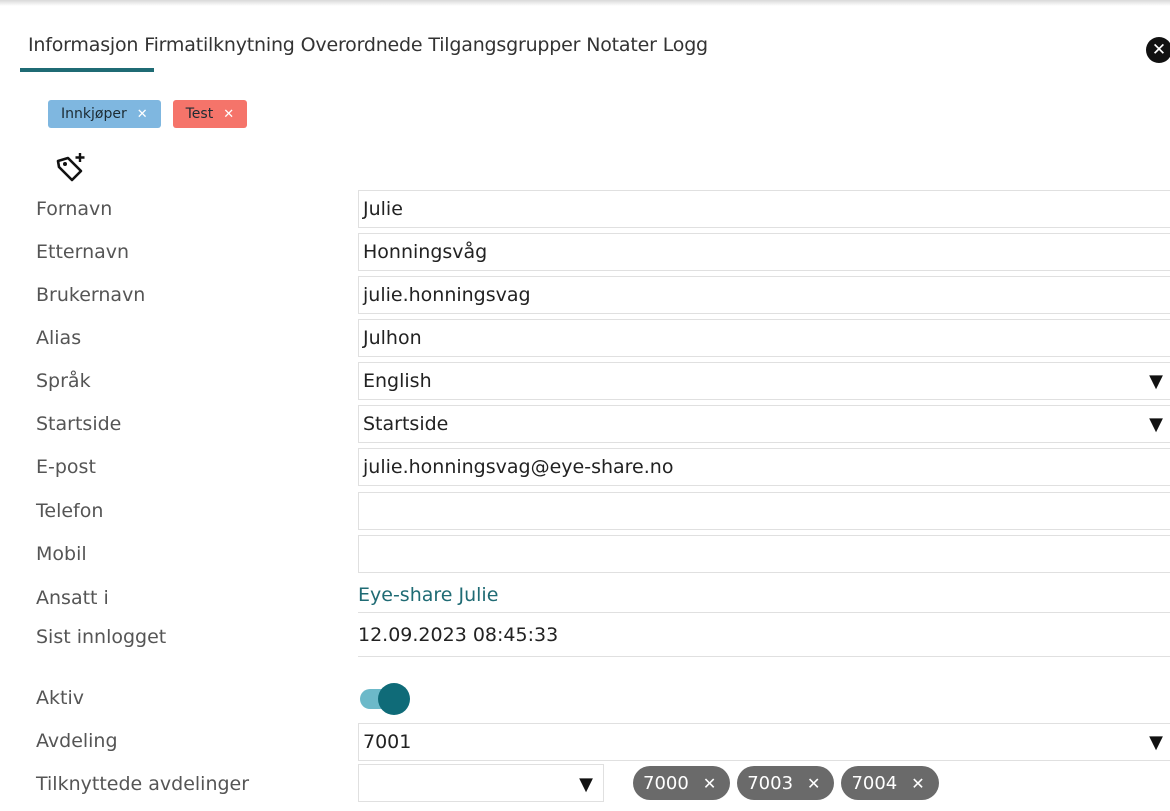  Describe the element at coordinates (72, 598) in the screenshot. I see `ansatt-i-label: Ansatt i` at that location.